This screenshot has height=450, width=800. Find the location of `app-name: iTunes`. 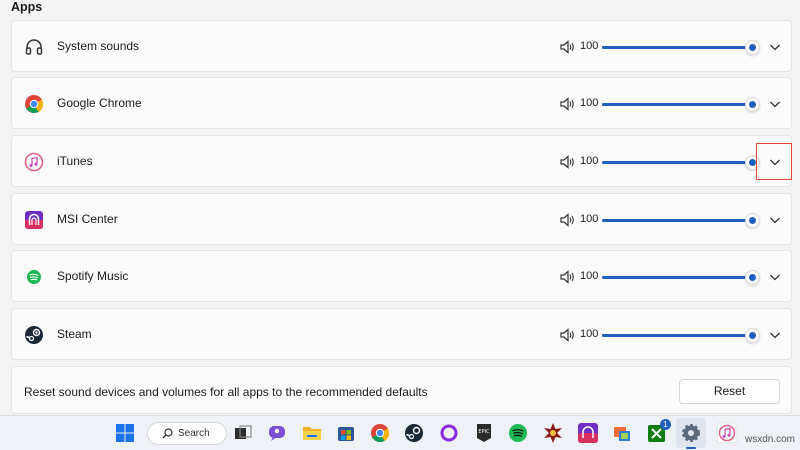

app-name: iTunes is located at coordinates (75, 161).